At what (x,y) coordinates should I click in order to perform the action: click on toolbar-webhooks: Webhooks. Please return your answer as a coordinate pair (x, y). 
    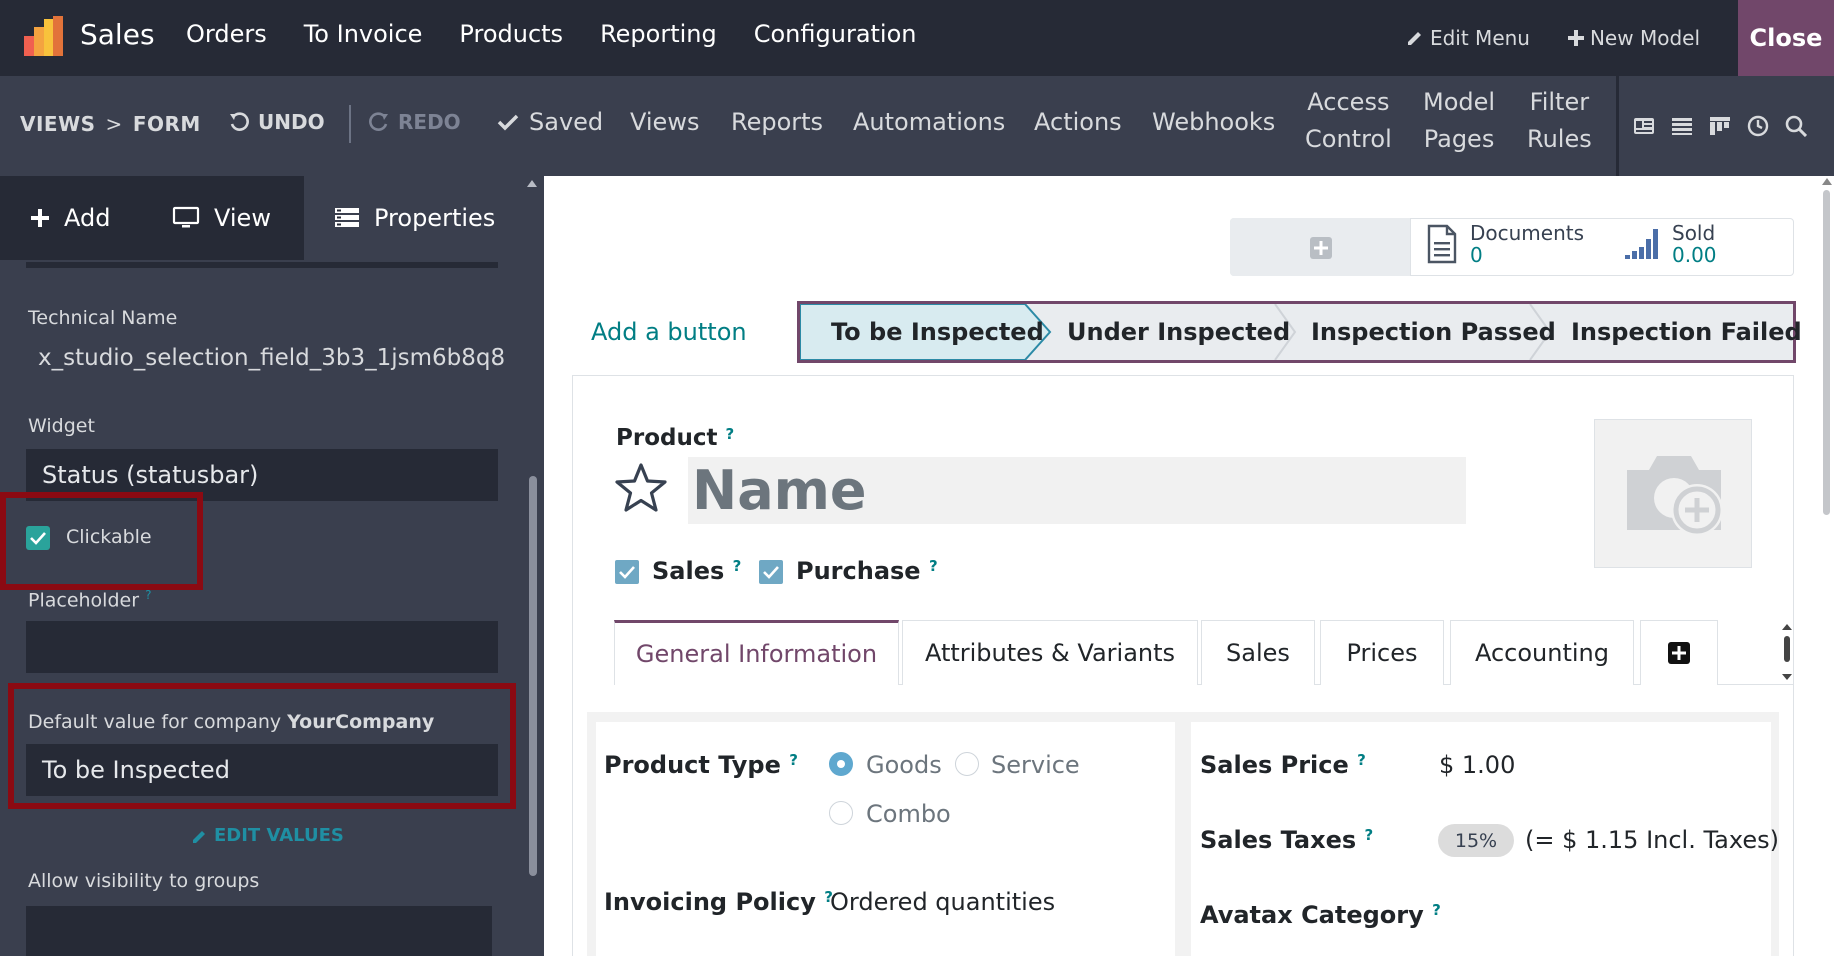
    Looking at the image, I should click on (1213, 122).